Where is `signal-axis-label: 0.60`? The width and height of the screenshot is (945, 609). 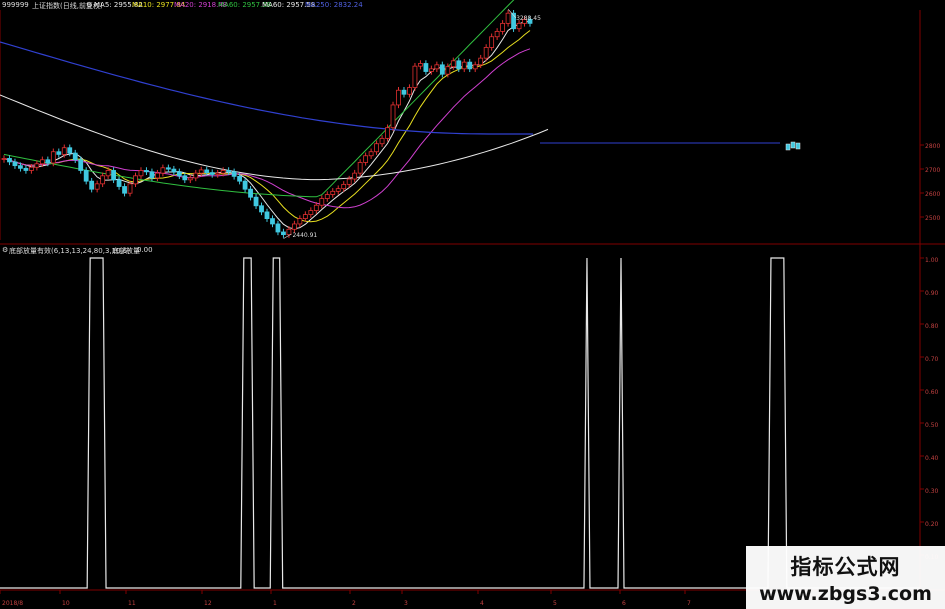
signal-axis-label: 0.60 is located at coordinates (932, 392).